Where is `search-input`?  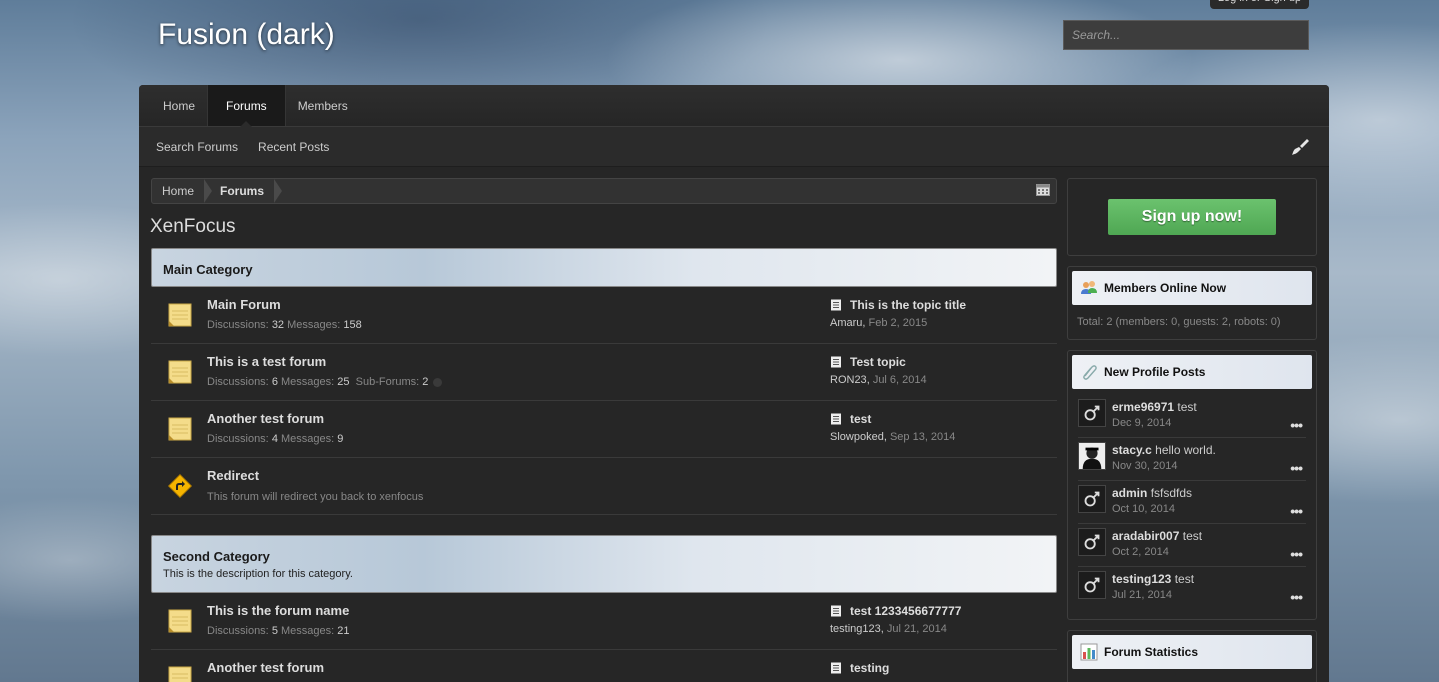
search-input is located at coordinates (1186, 35).